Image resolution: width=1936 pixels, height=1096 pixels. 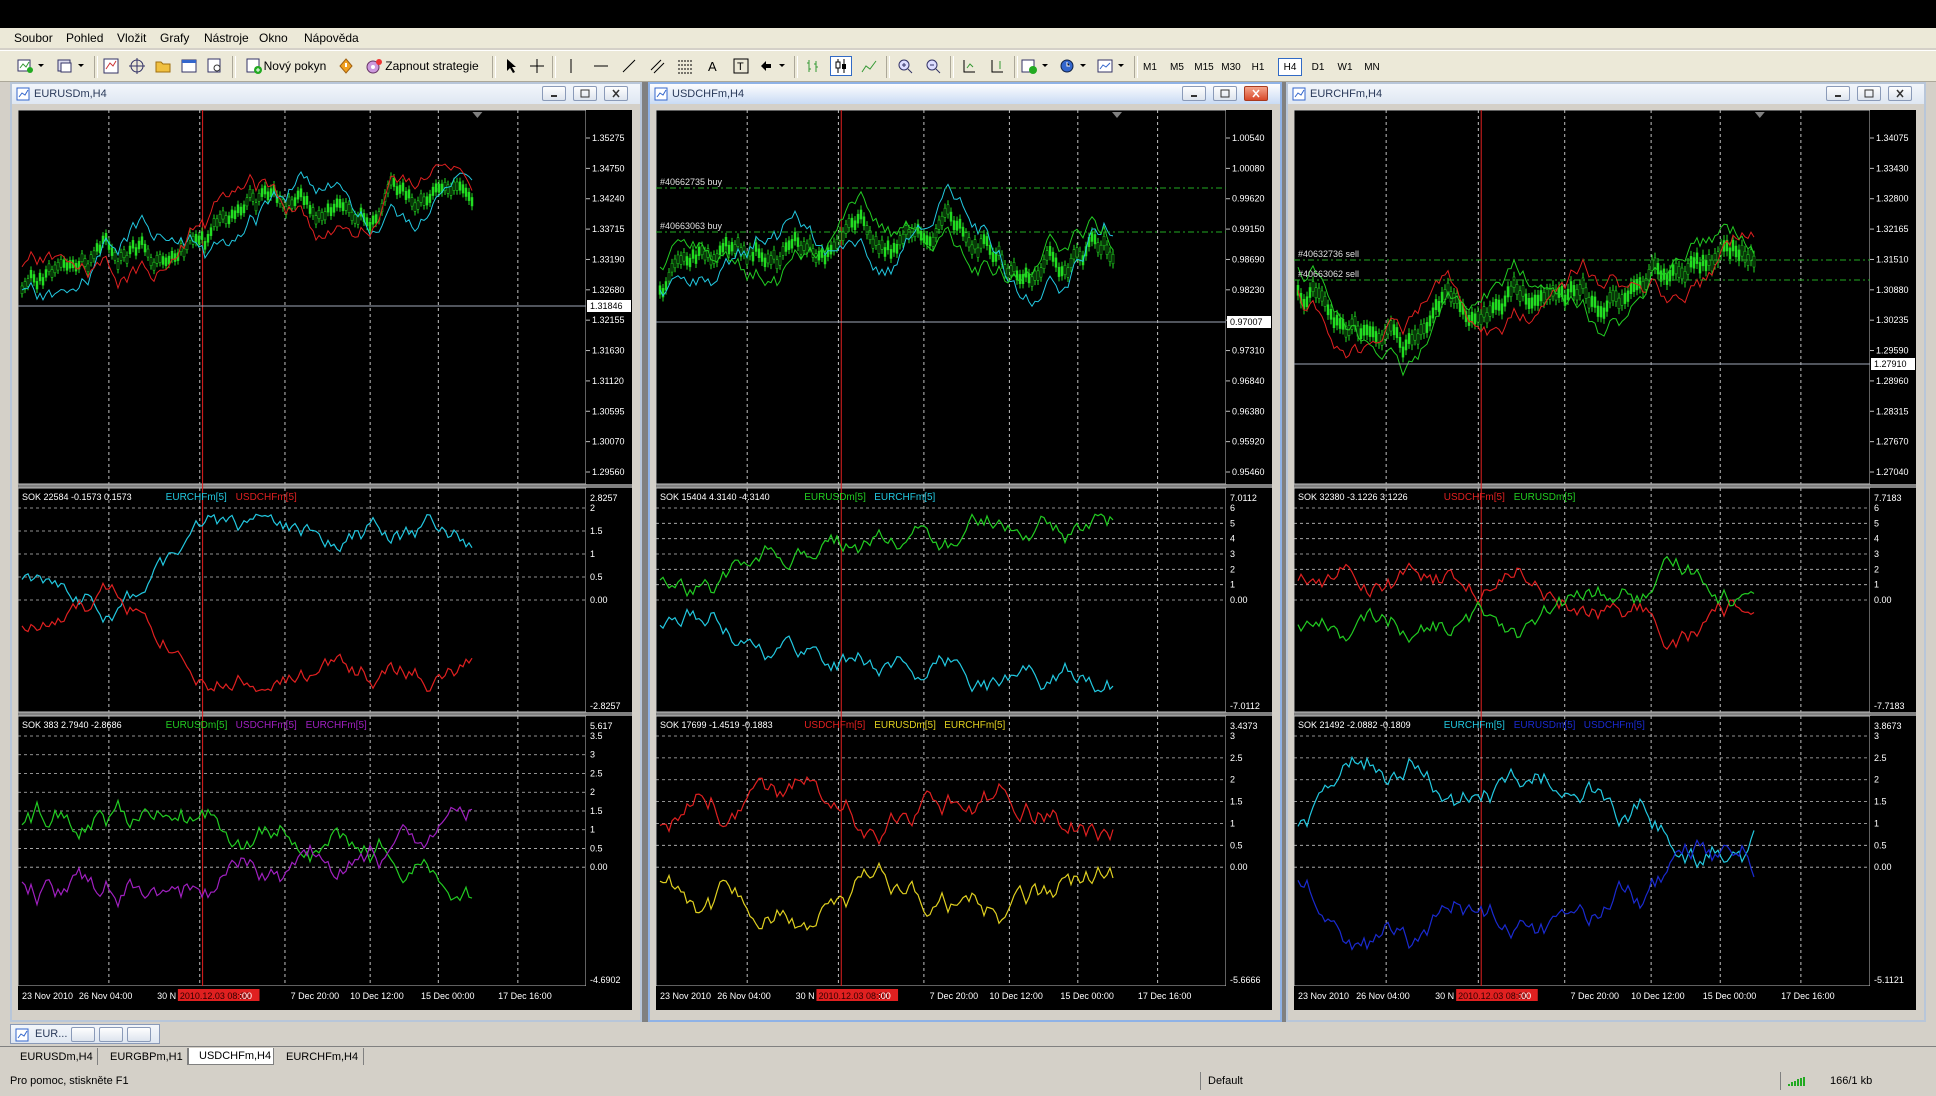 I want to click on new-order-button: Nový pokyn, so click(x=287, y=66).